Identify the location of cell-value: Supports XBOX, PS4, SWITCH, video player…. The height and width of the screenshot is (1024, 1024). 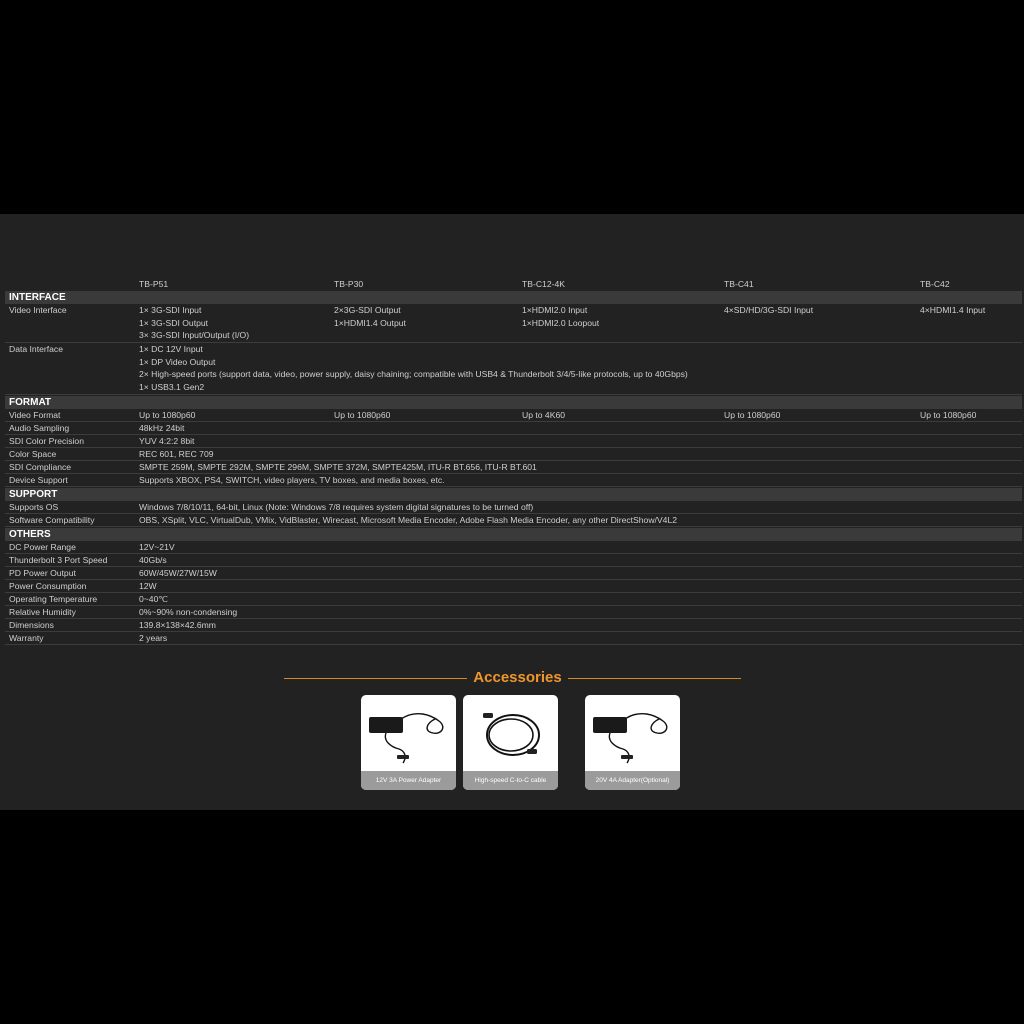
(292, 480).